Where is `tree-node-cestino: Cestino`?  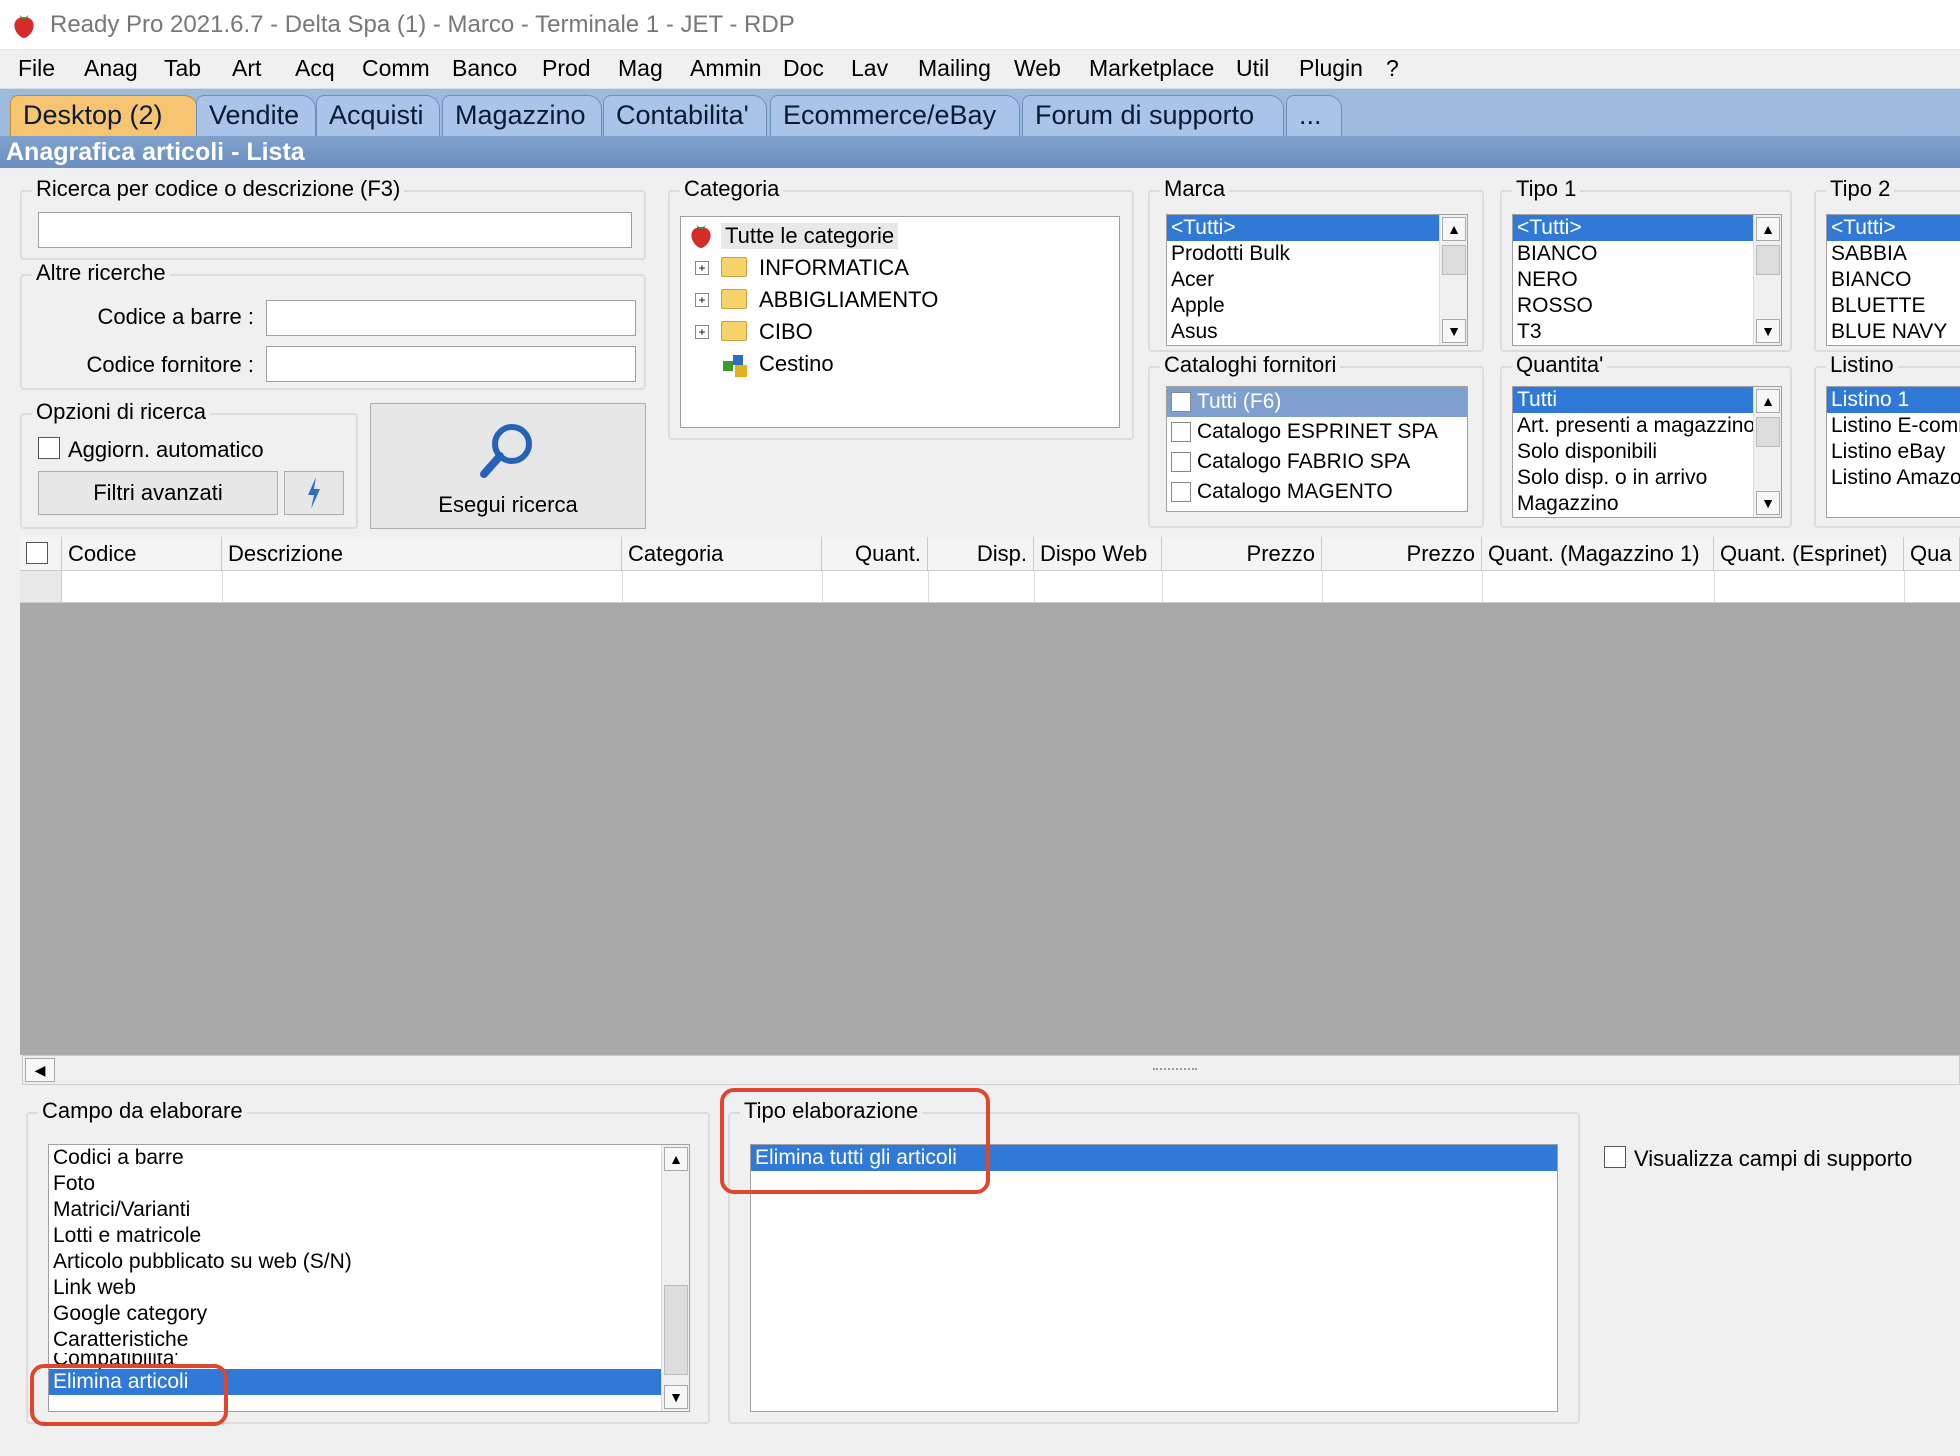
tree-node-cestino: Cestino is located at coordinates (796, 364).